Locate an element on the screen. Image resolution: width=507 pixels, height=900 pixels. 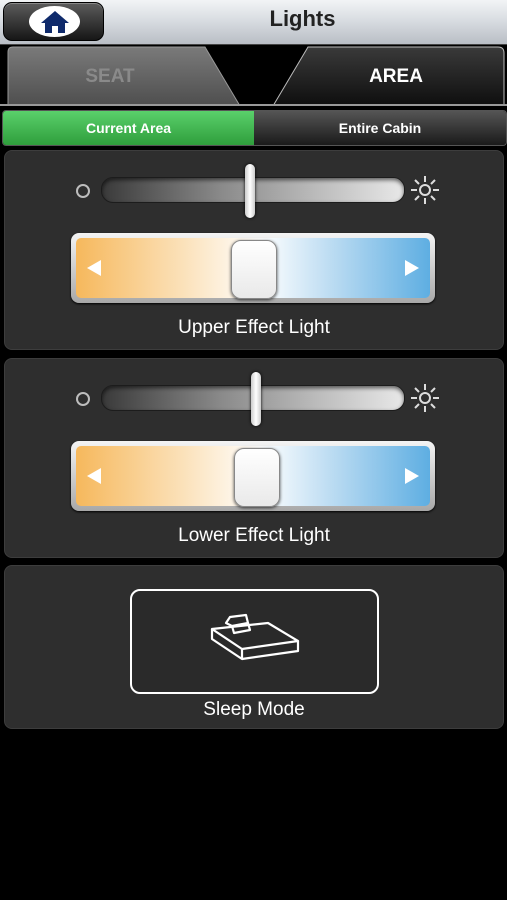
area-scope-segmented: Current Area Entire Cabin is located at coordinates (254, 128).